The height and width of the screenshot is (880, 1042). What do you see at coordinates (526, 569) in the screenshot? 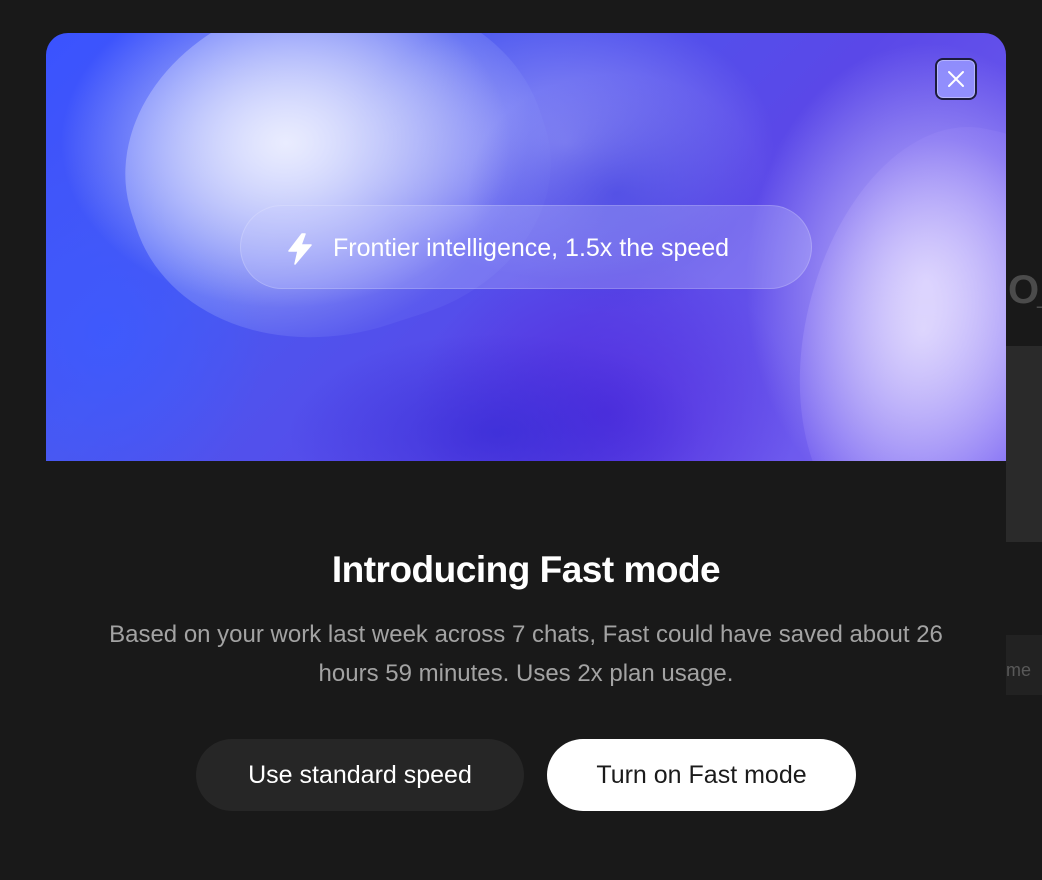
I see `modal-title: Introducing Fast mode` at bounding box center [526, 569].